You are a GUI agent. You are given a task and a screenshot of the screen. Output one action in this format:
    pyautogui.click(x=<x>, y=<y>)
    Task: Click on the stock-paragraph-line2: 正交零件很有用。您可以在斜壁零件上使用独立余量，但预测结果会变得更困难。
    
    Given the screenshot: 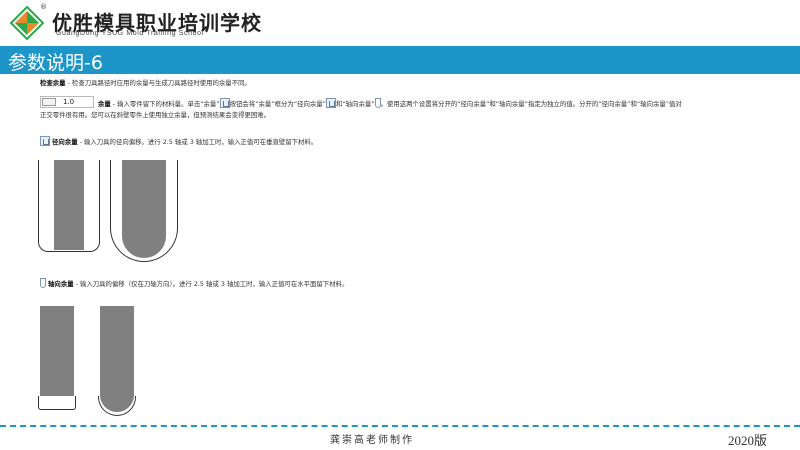 What is the action you would take?
    pyautogui.click(x=155, y=115)
    